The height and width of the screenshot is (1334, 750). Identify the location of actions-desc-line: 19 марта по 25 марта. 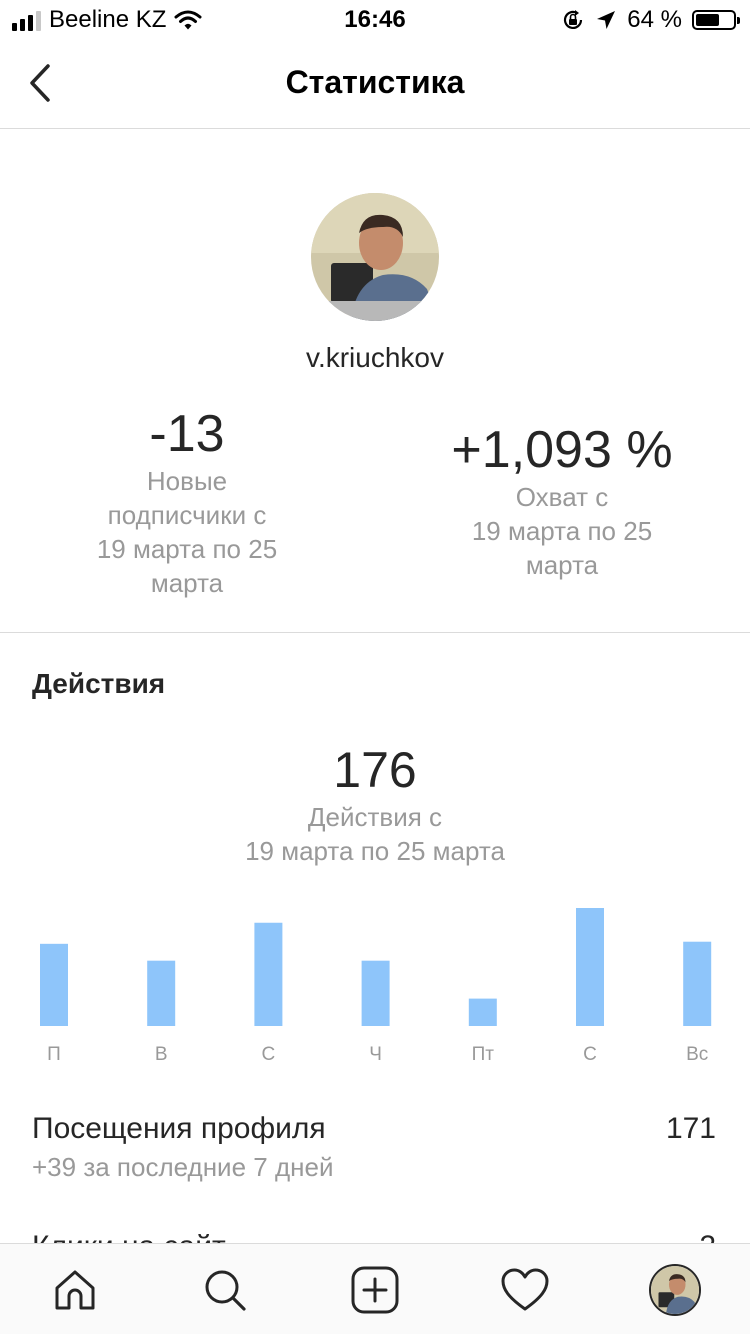
(375, 851).